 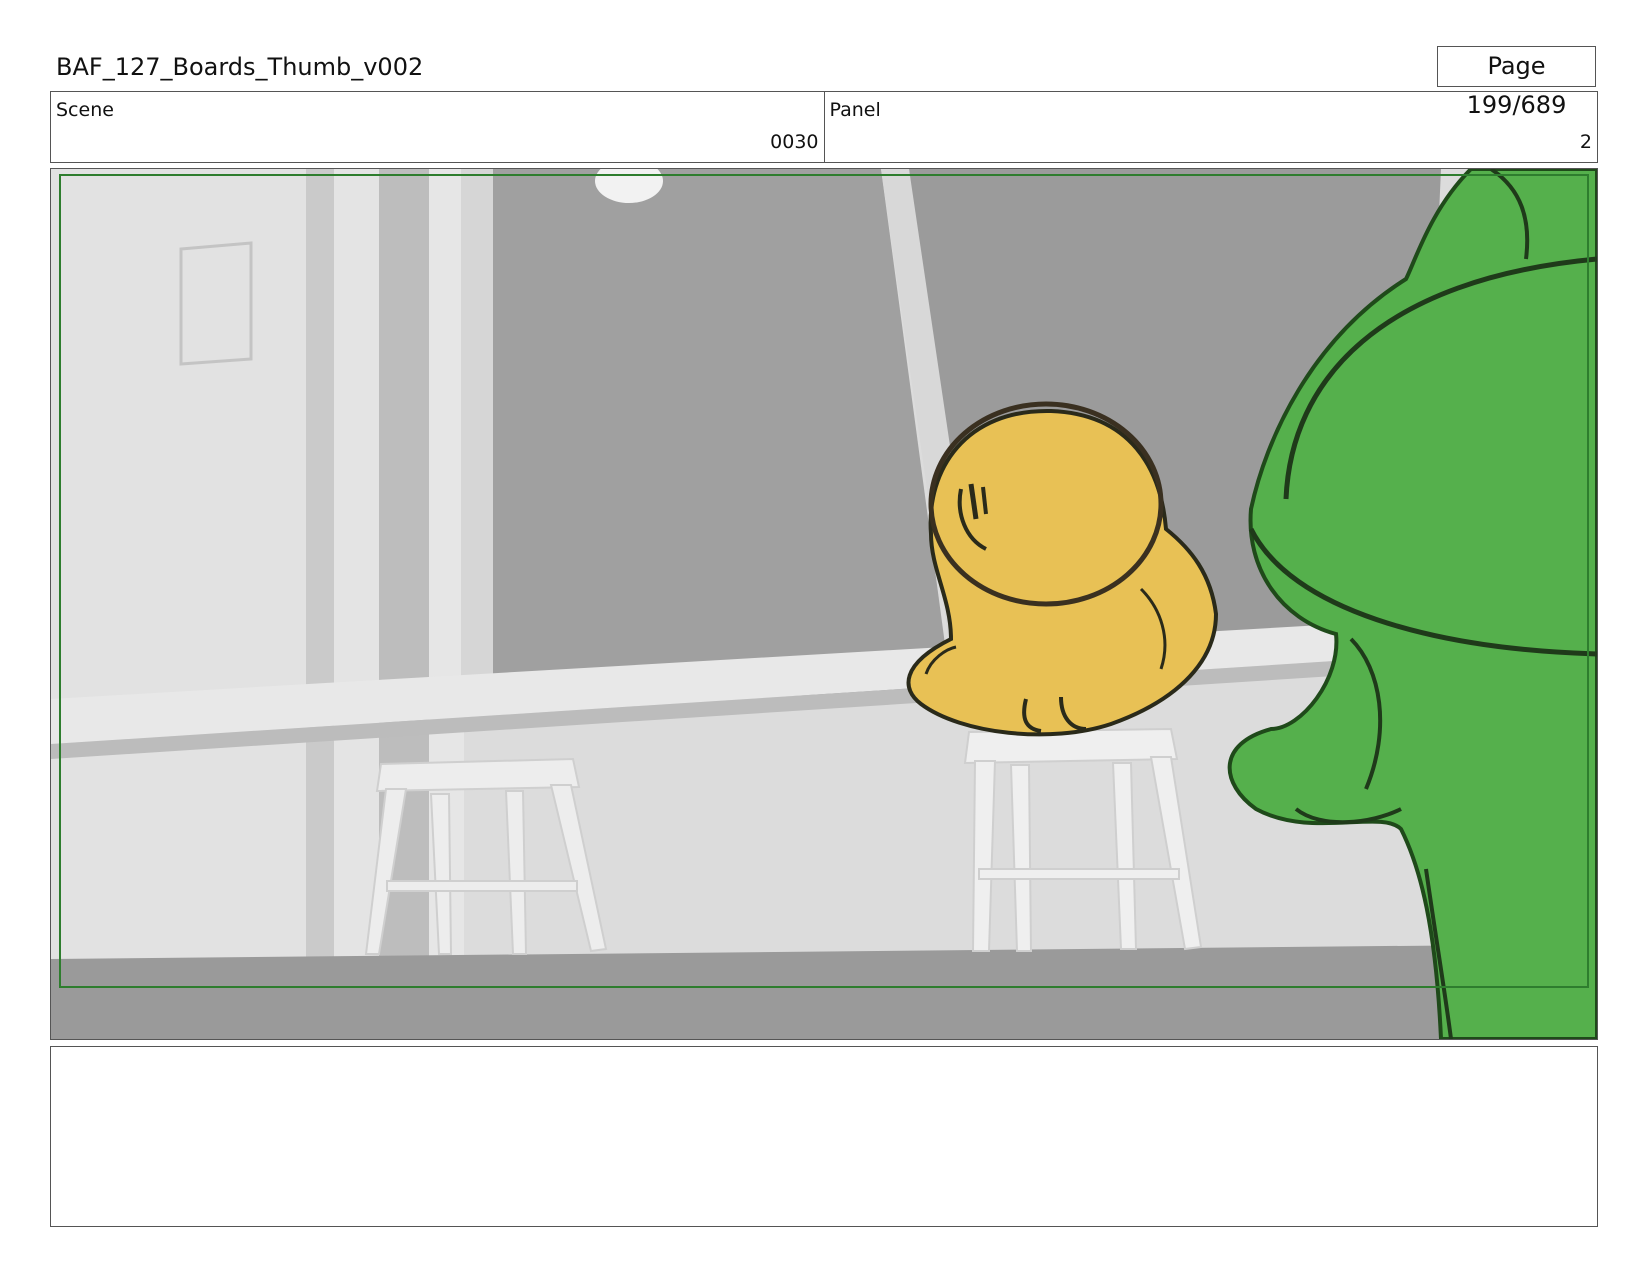 I want to click on info-row: Scene 0030 Panel 2, so click(x=824, y=127).